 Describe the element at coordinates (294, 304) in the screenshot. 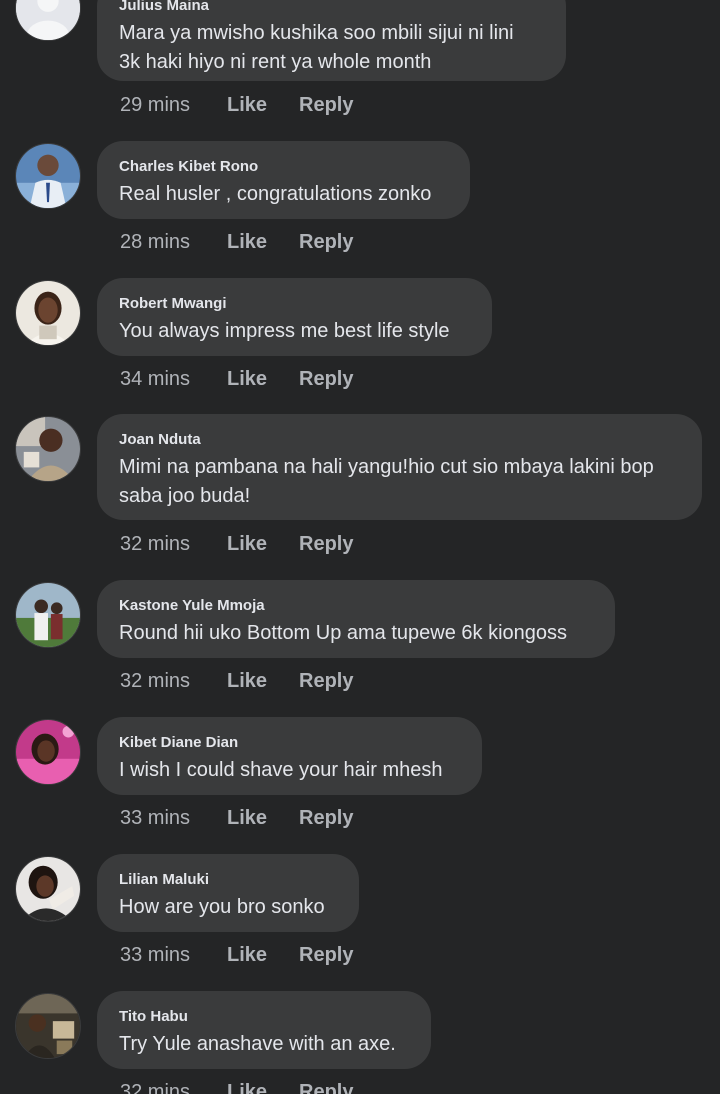

I see `comment-author: Robert Mwangi` at that location.